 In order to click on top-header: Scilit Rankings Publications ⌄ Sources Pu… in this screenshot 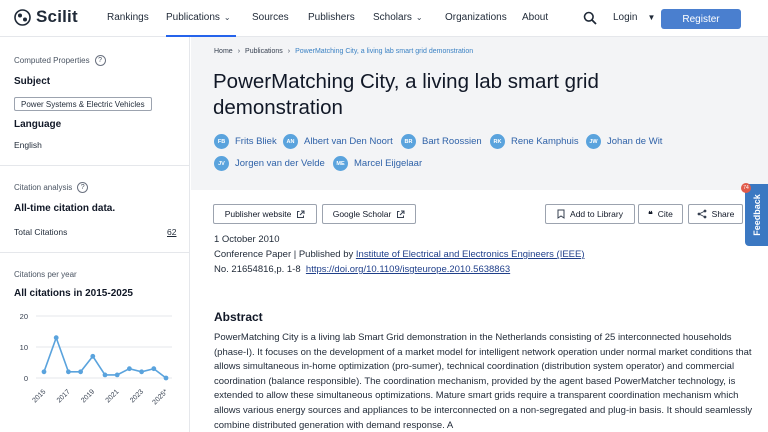, I will do `click(384, 18)`.